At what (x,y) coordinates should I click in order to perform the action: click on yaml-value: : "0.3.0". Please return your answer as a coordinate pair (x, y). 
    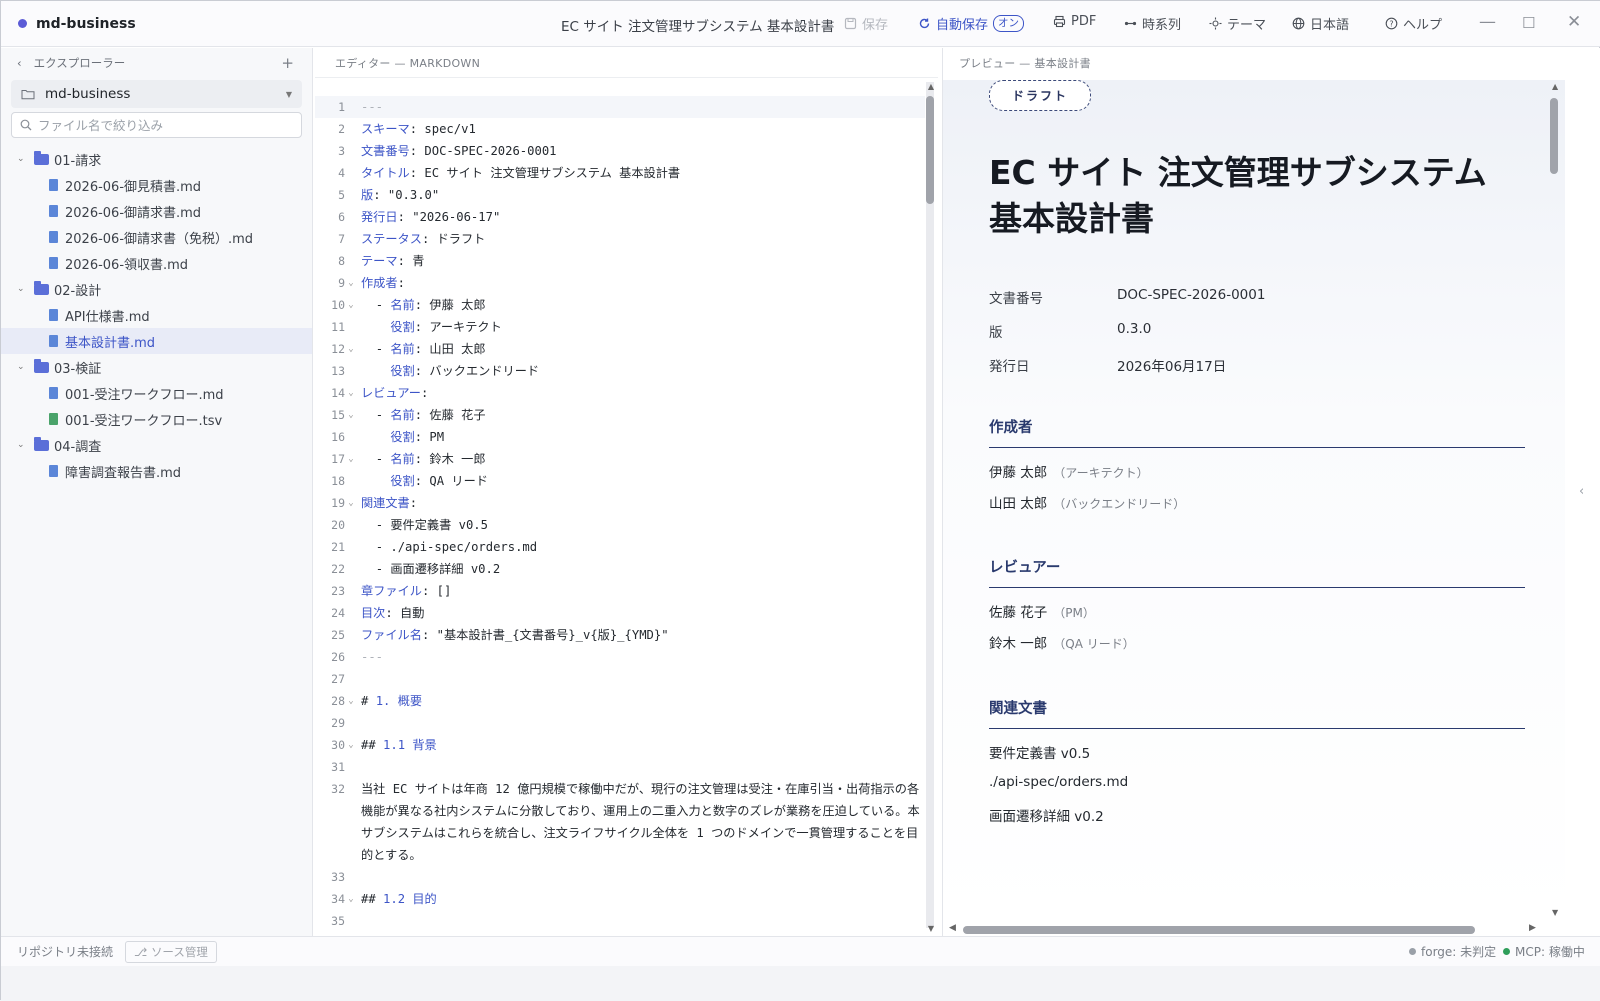
    Looking at the image, I should click on (406, 195).